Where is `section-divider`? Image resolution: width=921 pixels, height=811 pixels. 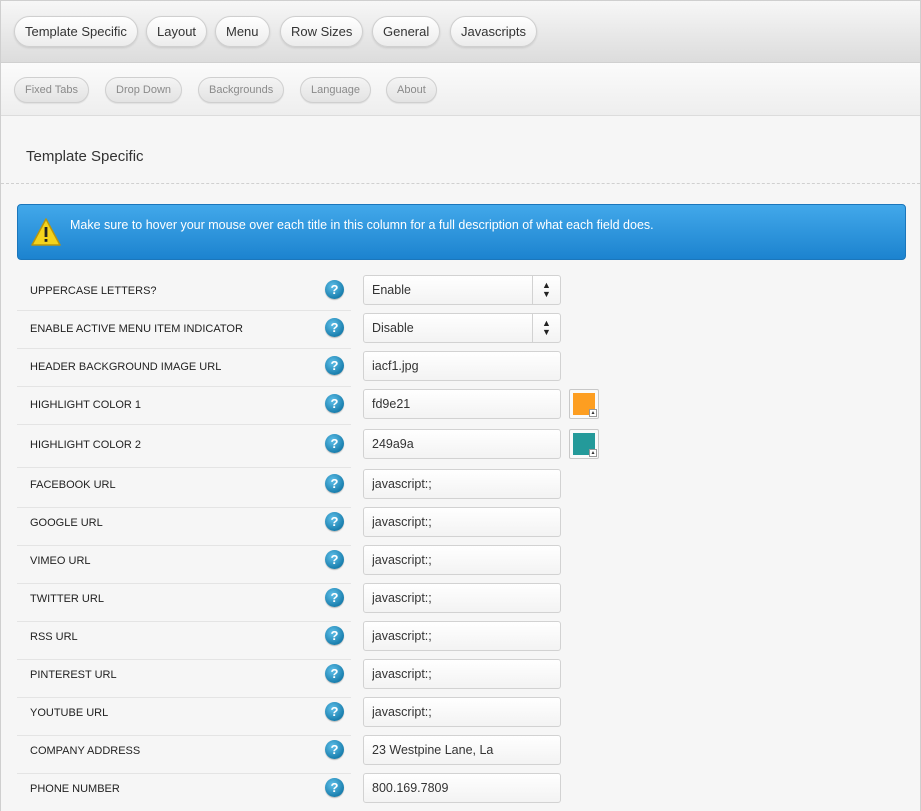
section-divider is located at coordinates (460, 183).